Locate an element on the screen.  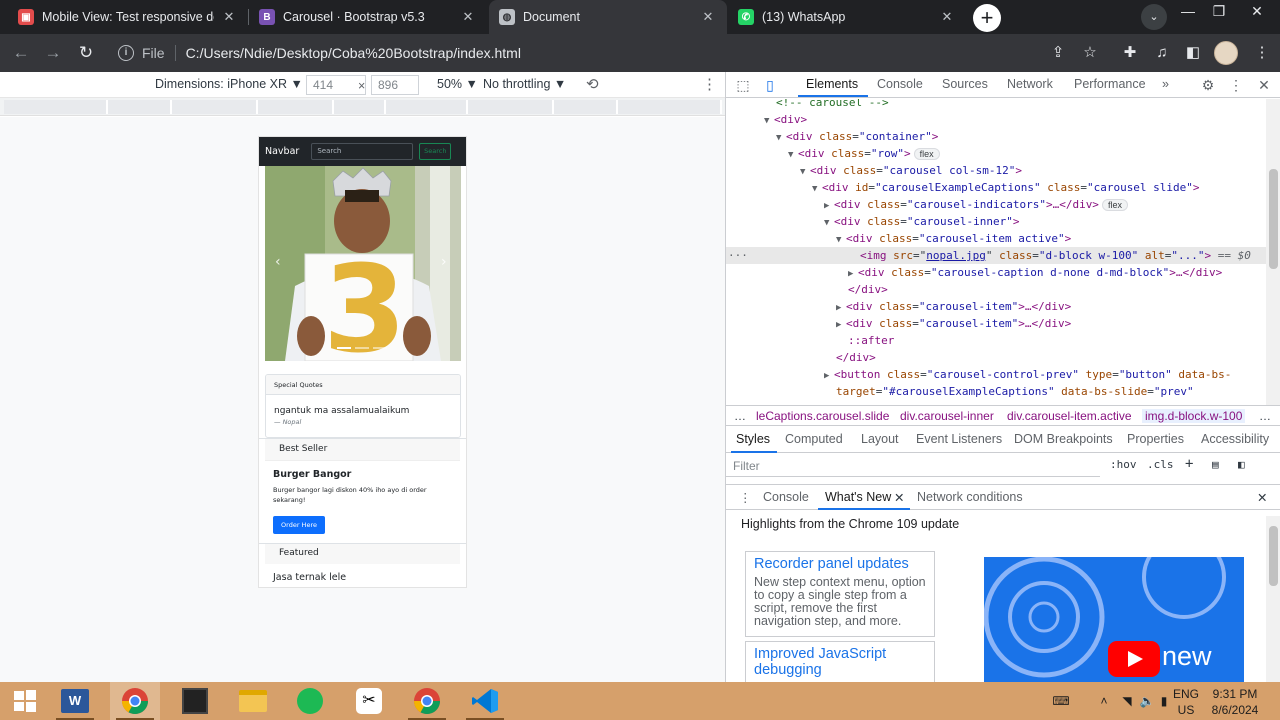
tab-document: ◍ Document ✕ is located at coordinates (608, 17).